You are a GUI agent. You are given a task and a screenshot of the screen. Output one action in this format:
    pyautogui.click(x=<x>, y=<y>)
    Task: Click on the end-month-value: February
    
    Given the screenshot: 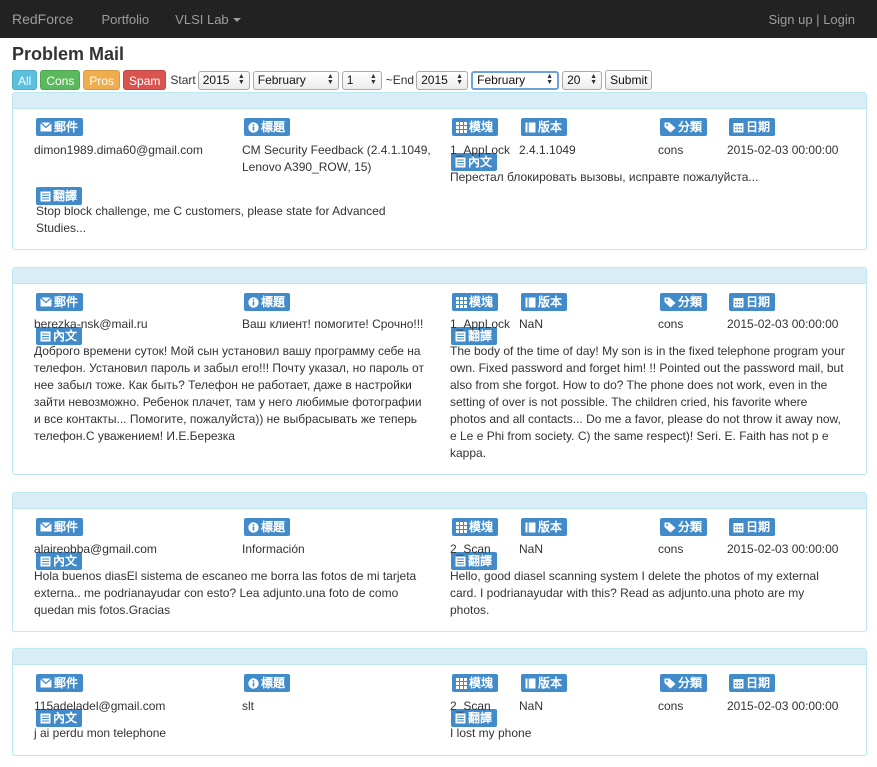 What is the action you would take?
    pyautogui.click(x=501, y=80)
    